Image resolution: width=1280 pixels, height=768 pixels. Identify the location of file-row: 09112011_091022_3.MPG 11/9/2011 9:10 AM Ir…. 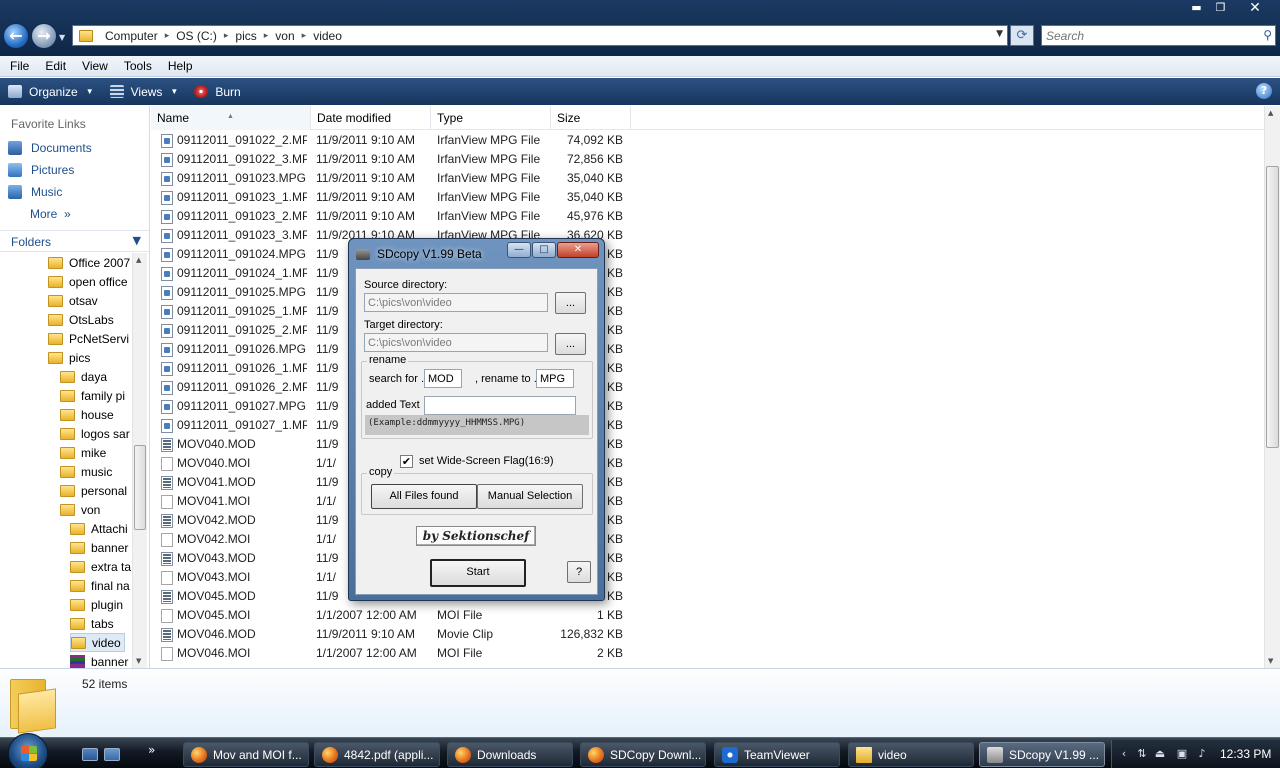
(391, 159).